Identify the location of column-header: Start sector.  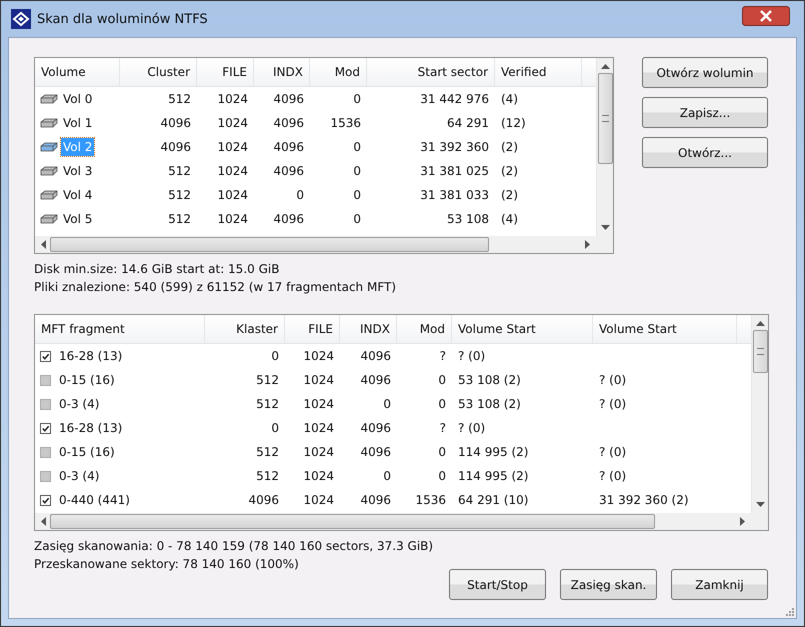
(431, 72).